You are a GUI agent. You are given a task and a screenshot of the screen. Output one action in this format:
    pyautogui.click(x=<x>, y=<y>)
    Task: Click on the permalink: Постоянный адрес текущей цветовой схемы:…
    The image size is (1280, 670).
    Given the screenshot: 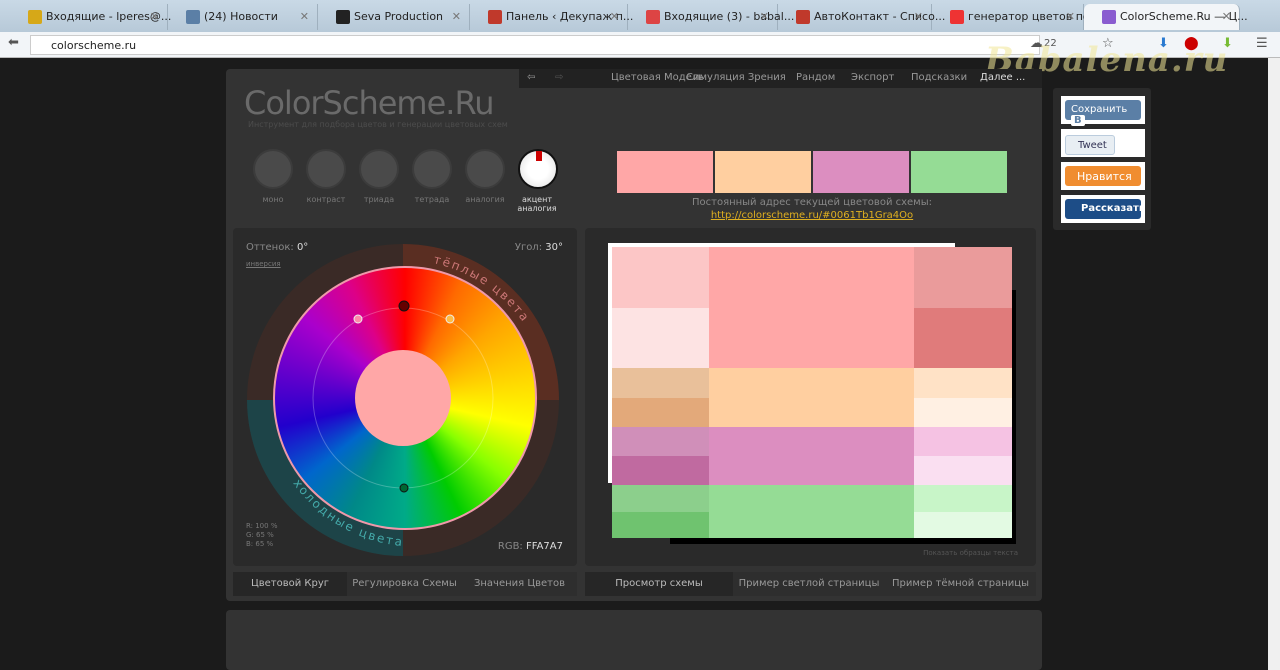 What is the action you would take?
    pyautogui.click(x=812, y=209)
    